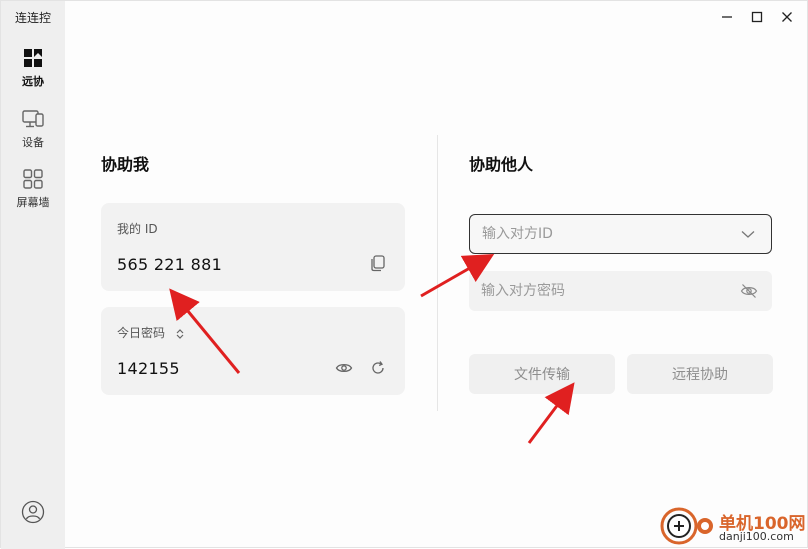 The width and height of the screenshot is (808, 549). Describe the element at coordinates (756, 536) in the screenshot. I see `watermark-url: danji100.com` at that location.